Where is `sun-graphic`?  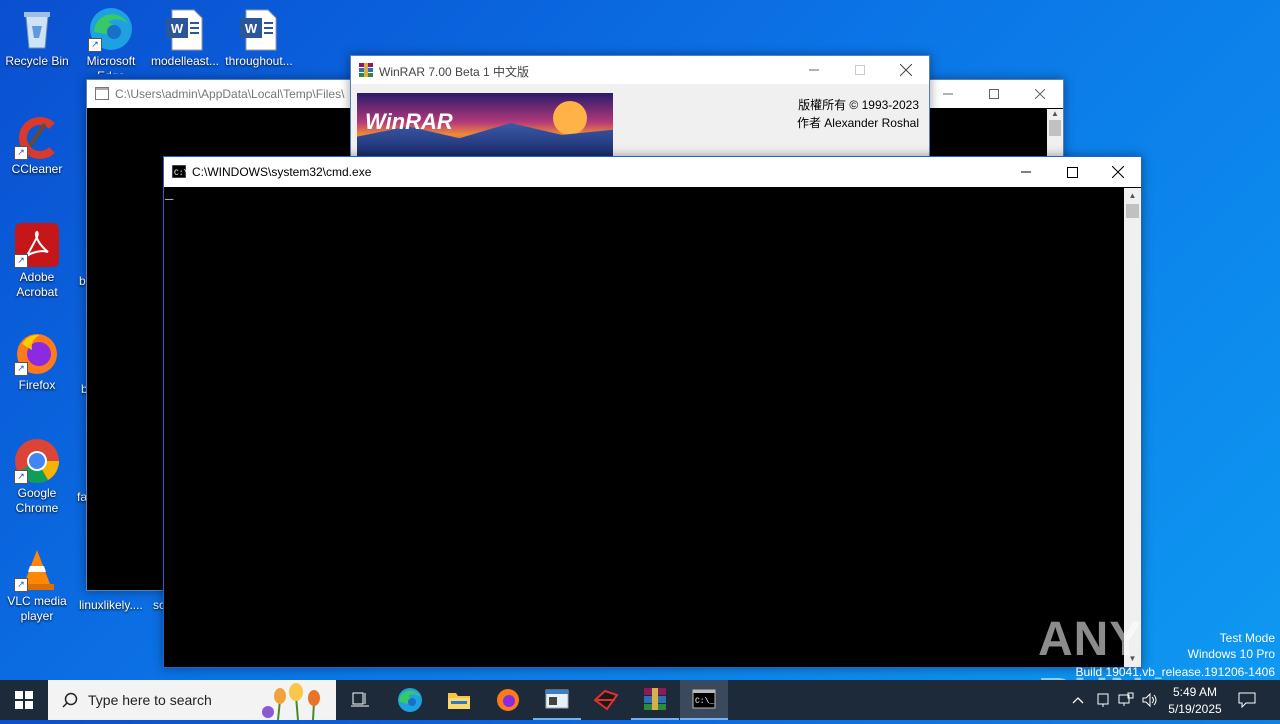
sun-graphic is located at coordinates (570, 118).